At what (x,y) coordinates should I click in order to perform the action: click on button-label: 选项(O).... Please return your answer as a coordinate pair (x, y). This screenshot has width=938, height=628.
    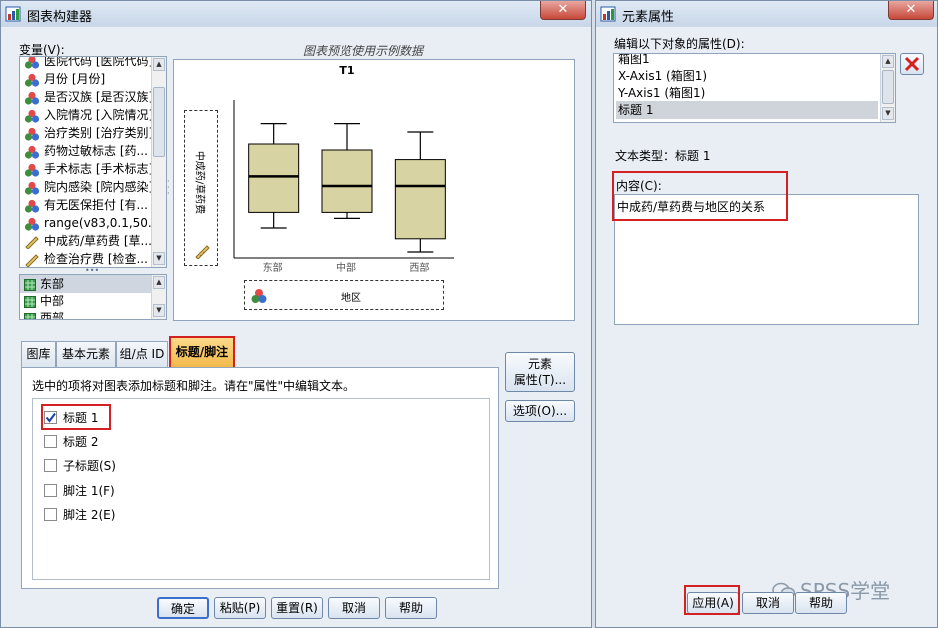
    Looking at the image, I should click on (540, 411).